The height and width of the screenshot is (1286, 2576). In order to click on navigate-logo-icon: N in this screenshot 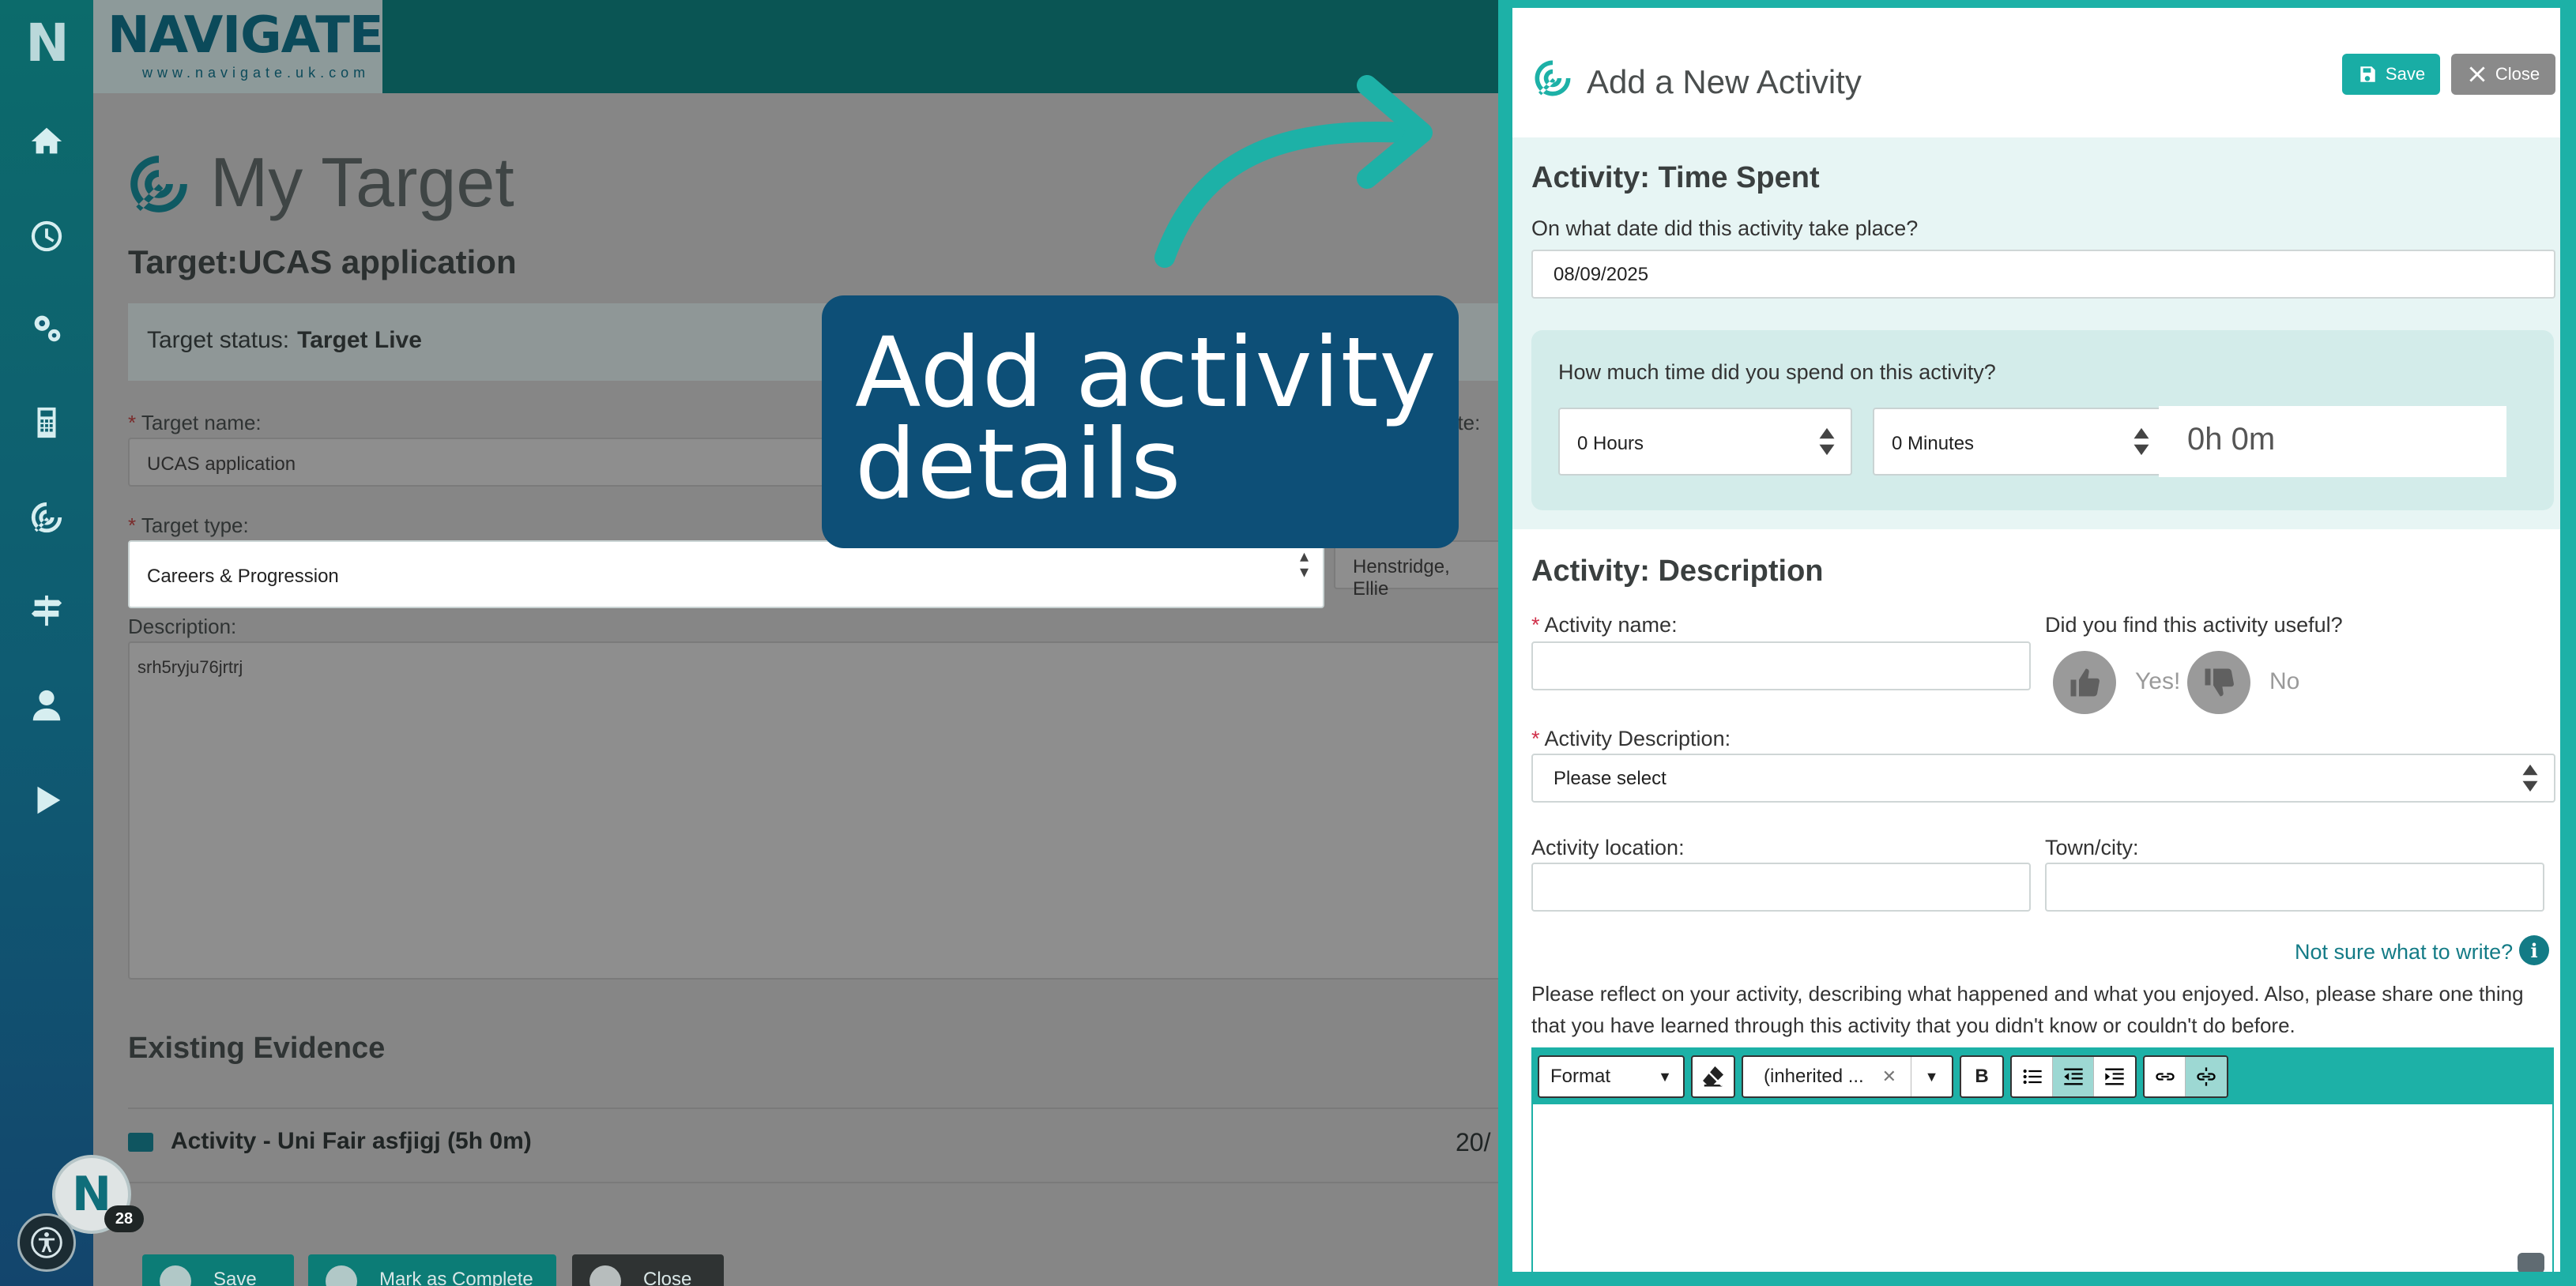, I will do `click(47, 43)`.